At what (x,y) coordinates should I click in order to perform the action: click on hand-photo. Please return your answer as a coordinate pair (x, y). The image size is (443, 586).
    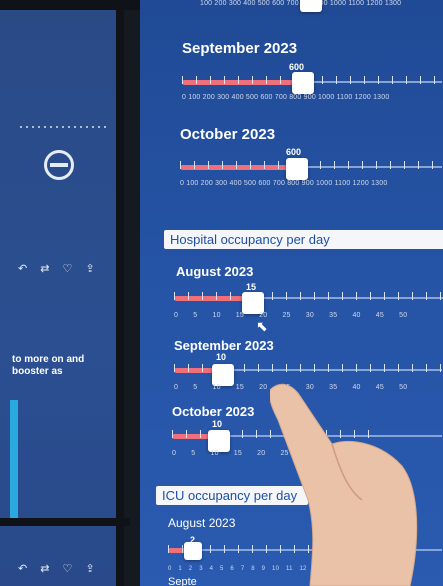
    Looking at the image, I should click on (344, 484).